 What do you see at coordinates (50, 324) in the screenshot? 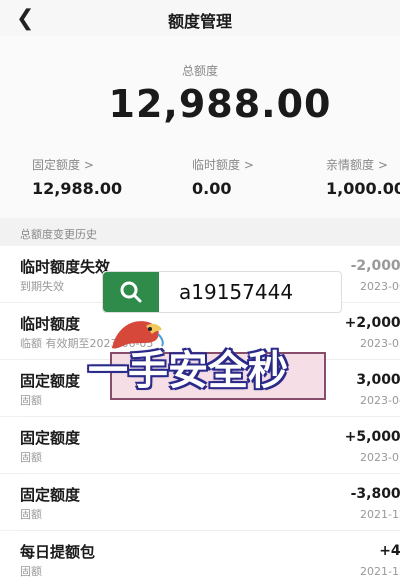
I see `item-name: 临时额度` at bounding box center [50, 324].